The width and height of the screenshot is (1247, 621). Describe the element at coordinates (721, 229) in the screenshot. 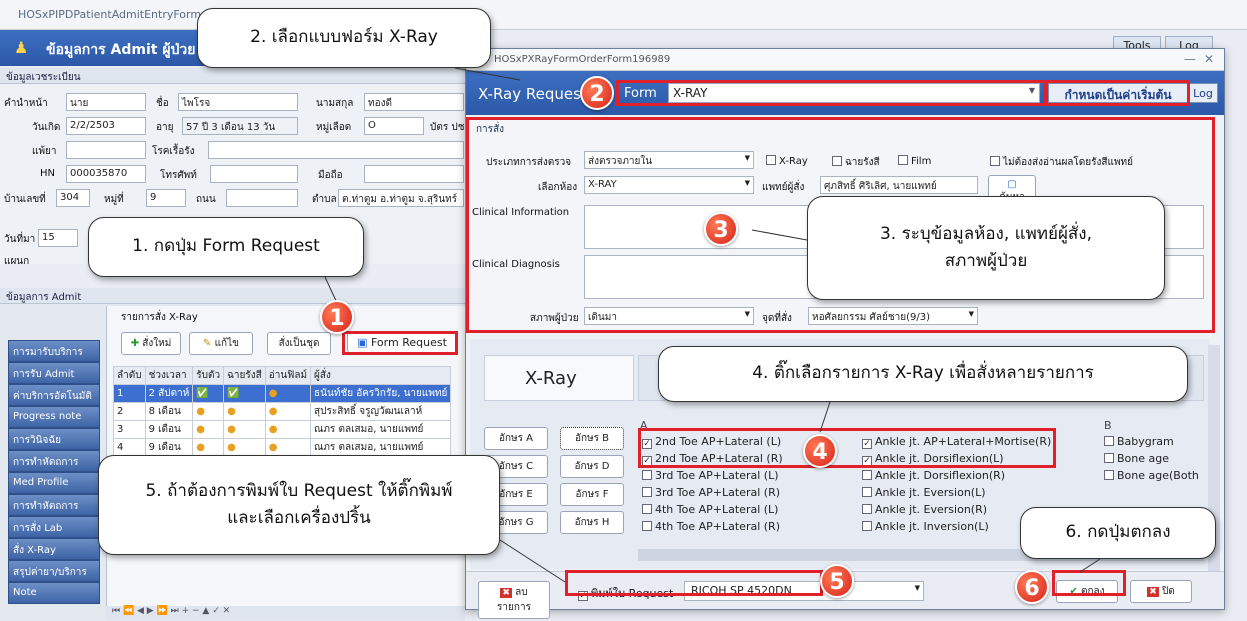

I see `step-badge-3: 3` at that location.